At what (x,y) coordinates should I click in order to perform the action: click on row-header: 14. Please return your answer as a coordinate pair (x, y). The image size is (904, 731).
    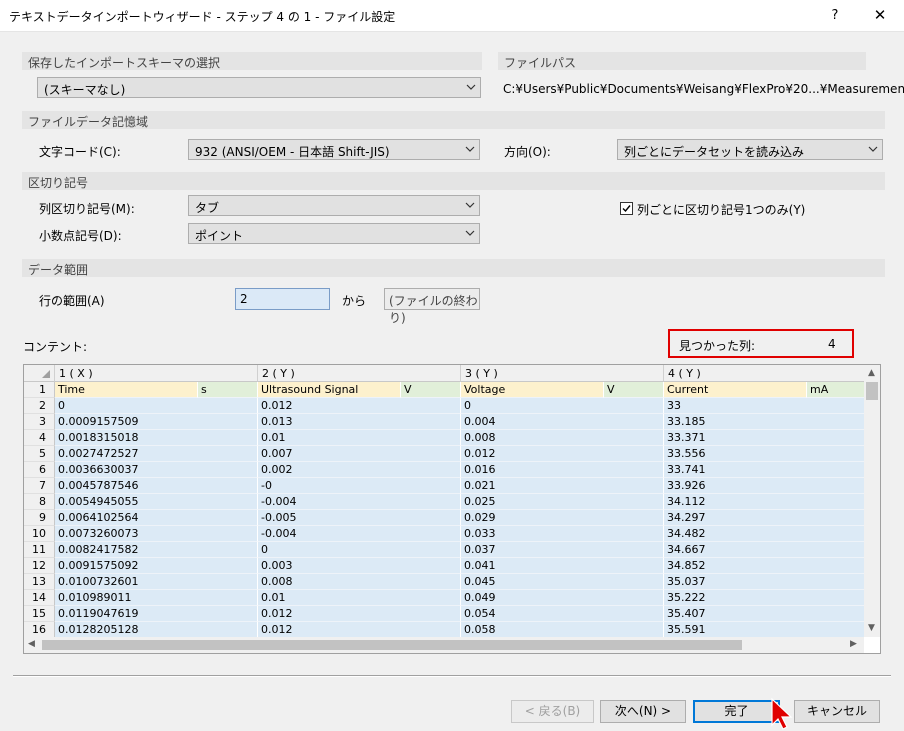
    Looking at the image, I should click on (39, 598).